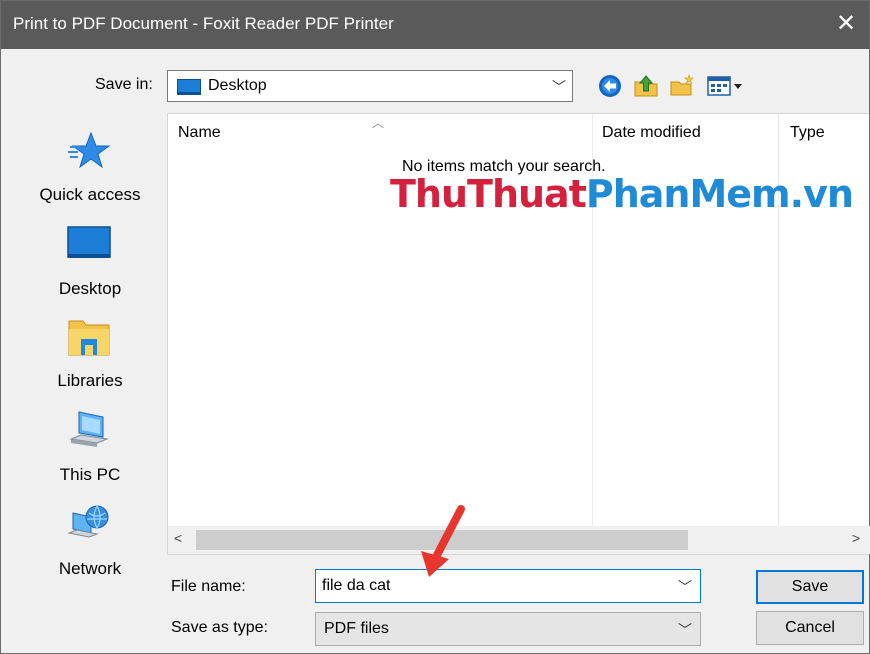  I want to click on save-as-type-dropdown: PDF files ﹀, so click(508, 629).